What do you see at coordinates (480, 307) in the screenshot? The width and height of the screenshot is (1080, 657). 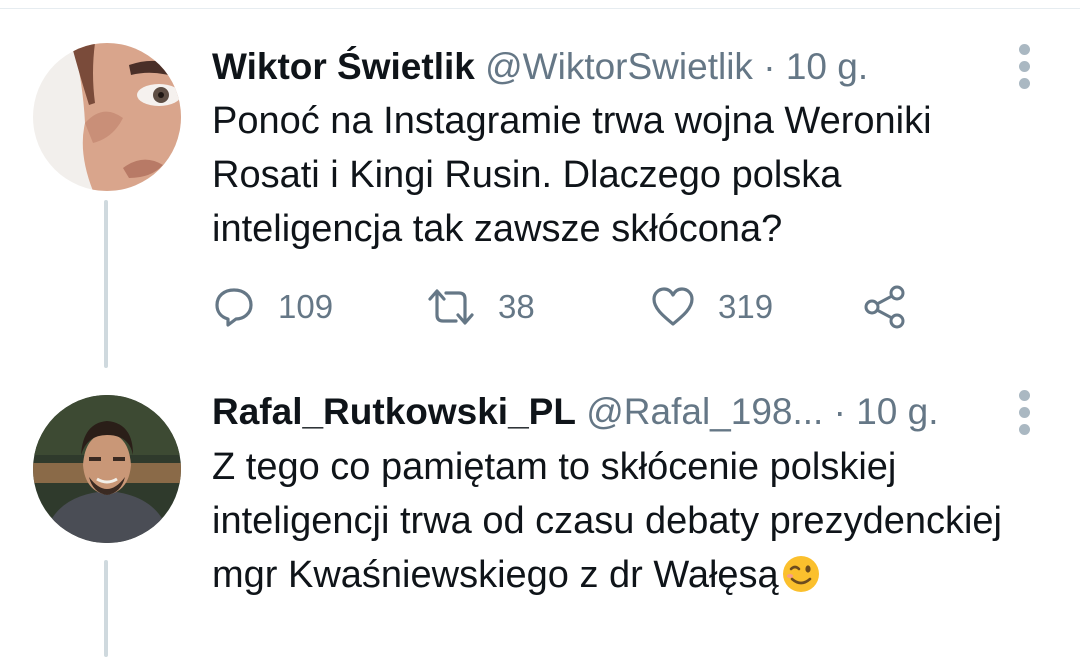 I see `retweet-button: 38` at bounding box center [480, 307].